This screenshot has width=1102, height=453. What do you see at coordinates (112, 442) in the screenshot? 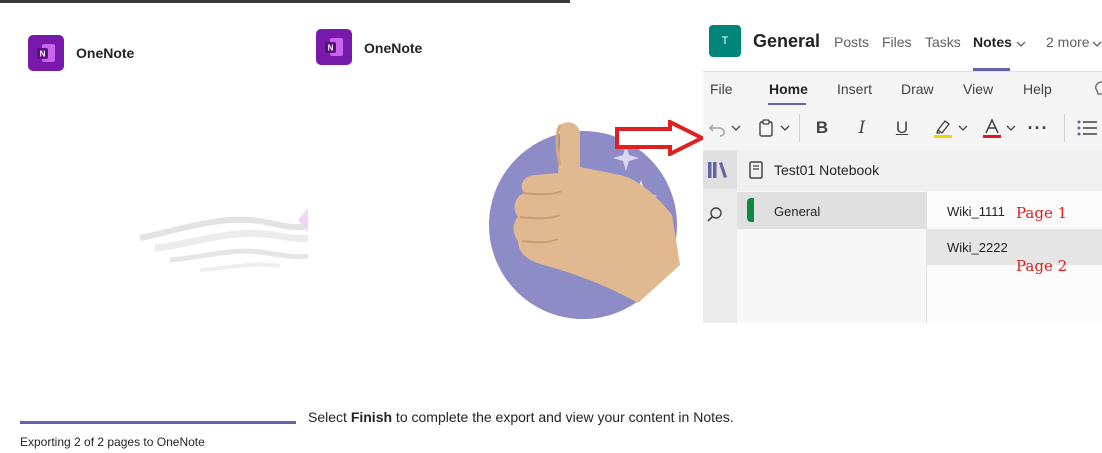
I see `export-progress-text: Exporting 2 of 2 pages to OneNote` at bounding box center [112, 442].